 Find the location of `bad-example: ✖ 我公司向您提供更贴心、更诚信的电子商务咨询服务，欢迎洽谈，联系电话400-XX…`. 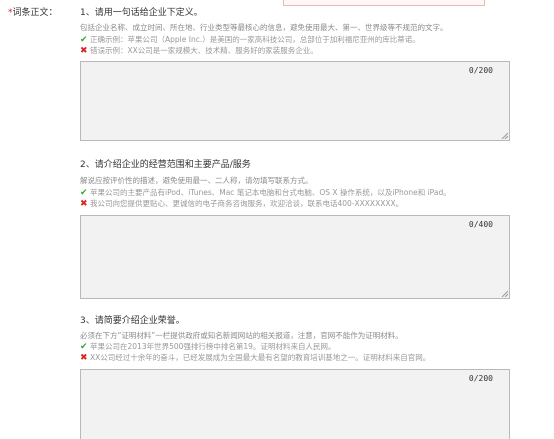

bad-example: ✖ 我公司向您提供更贴心、更诚信的电子商务咨询服务，欢迎洽谈，联系电话400-XX… is located at coordinates (241, 203).